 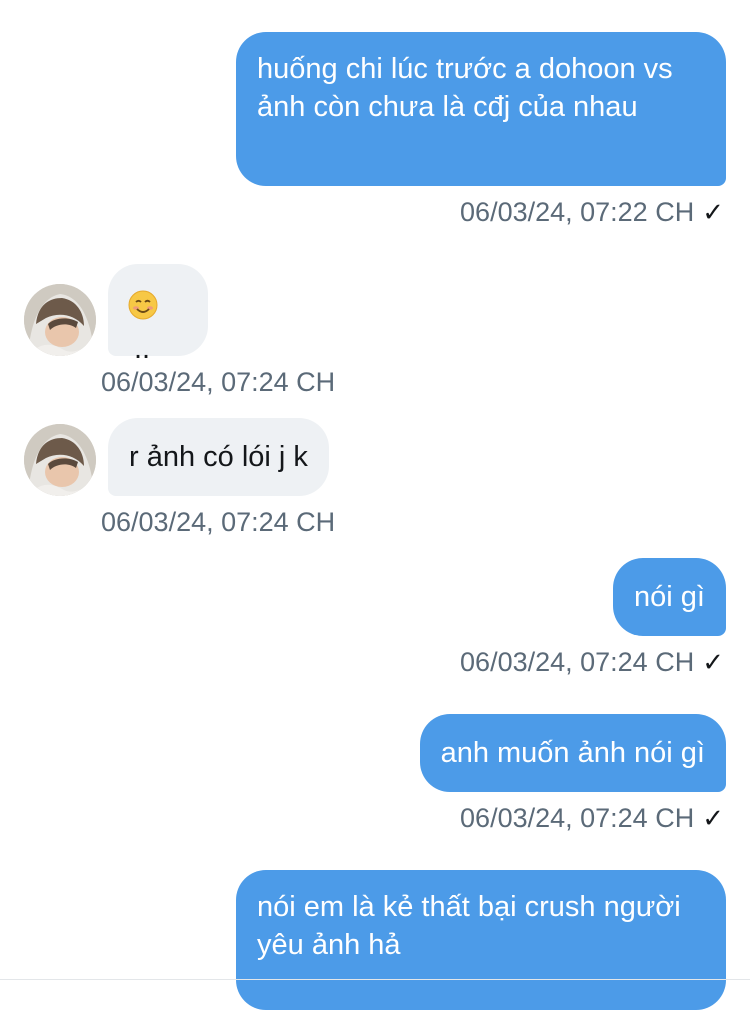 I want to click on divider, so click(x=375, y=979).